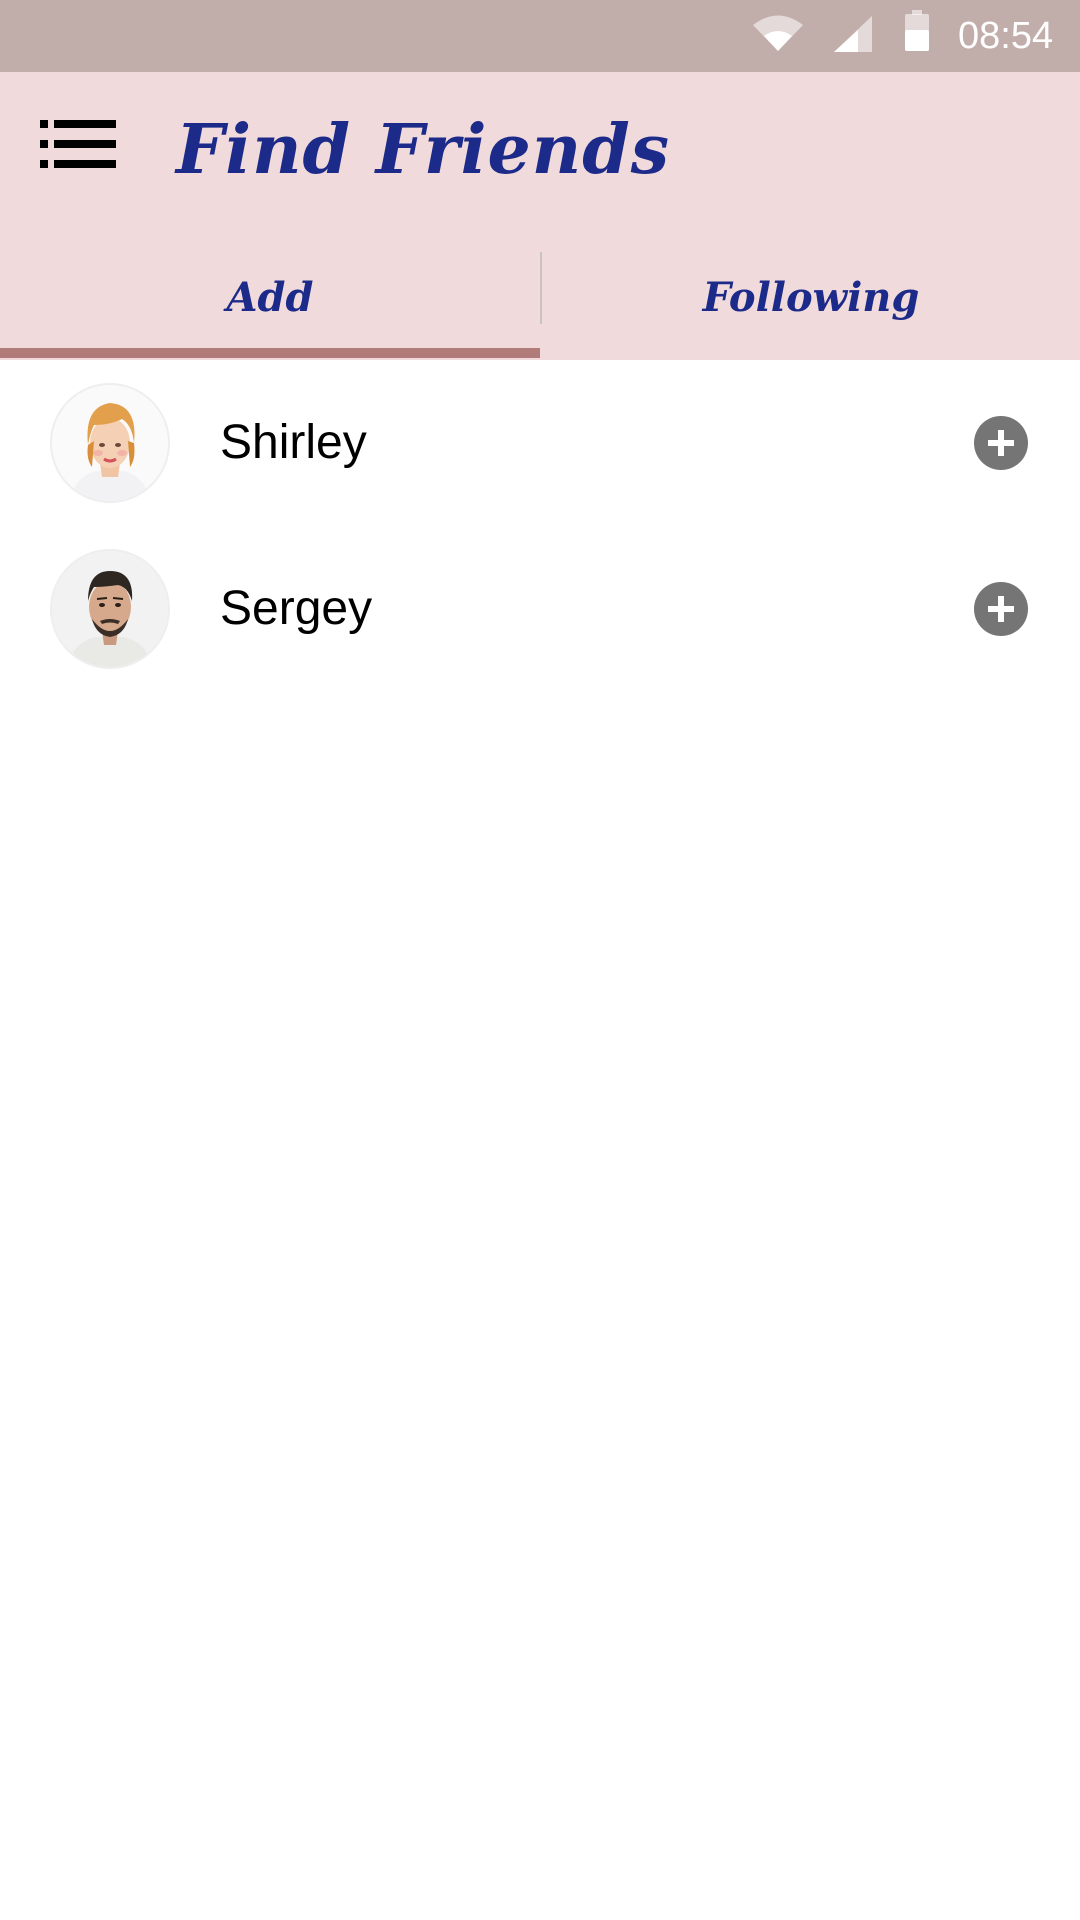 This screenshot has height=1920, width=1080. Describe the element at coordinates (270, 353) in the screenshot. I see `tab-indicator` at that location.